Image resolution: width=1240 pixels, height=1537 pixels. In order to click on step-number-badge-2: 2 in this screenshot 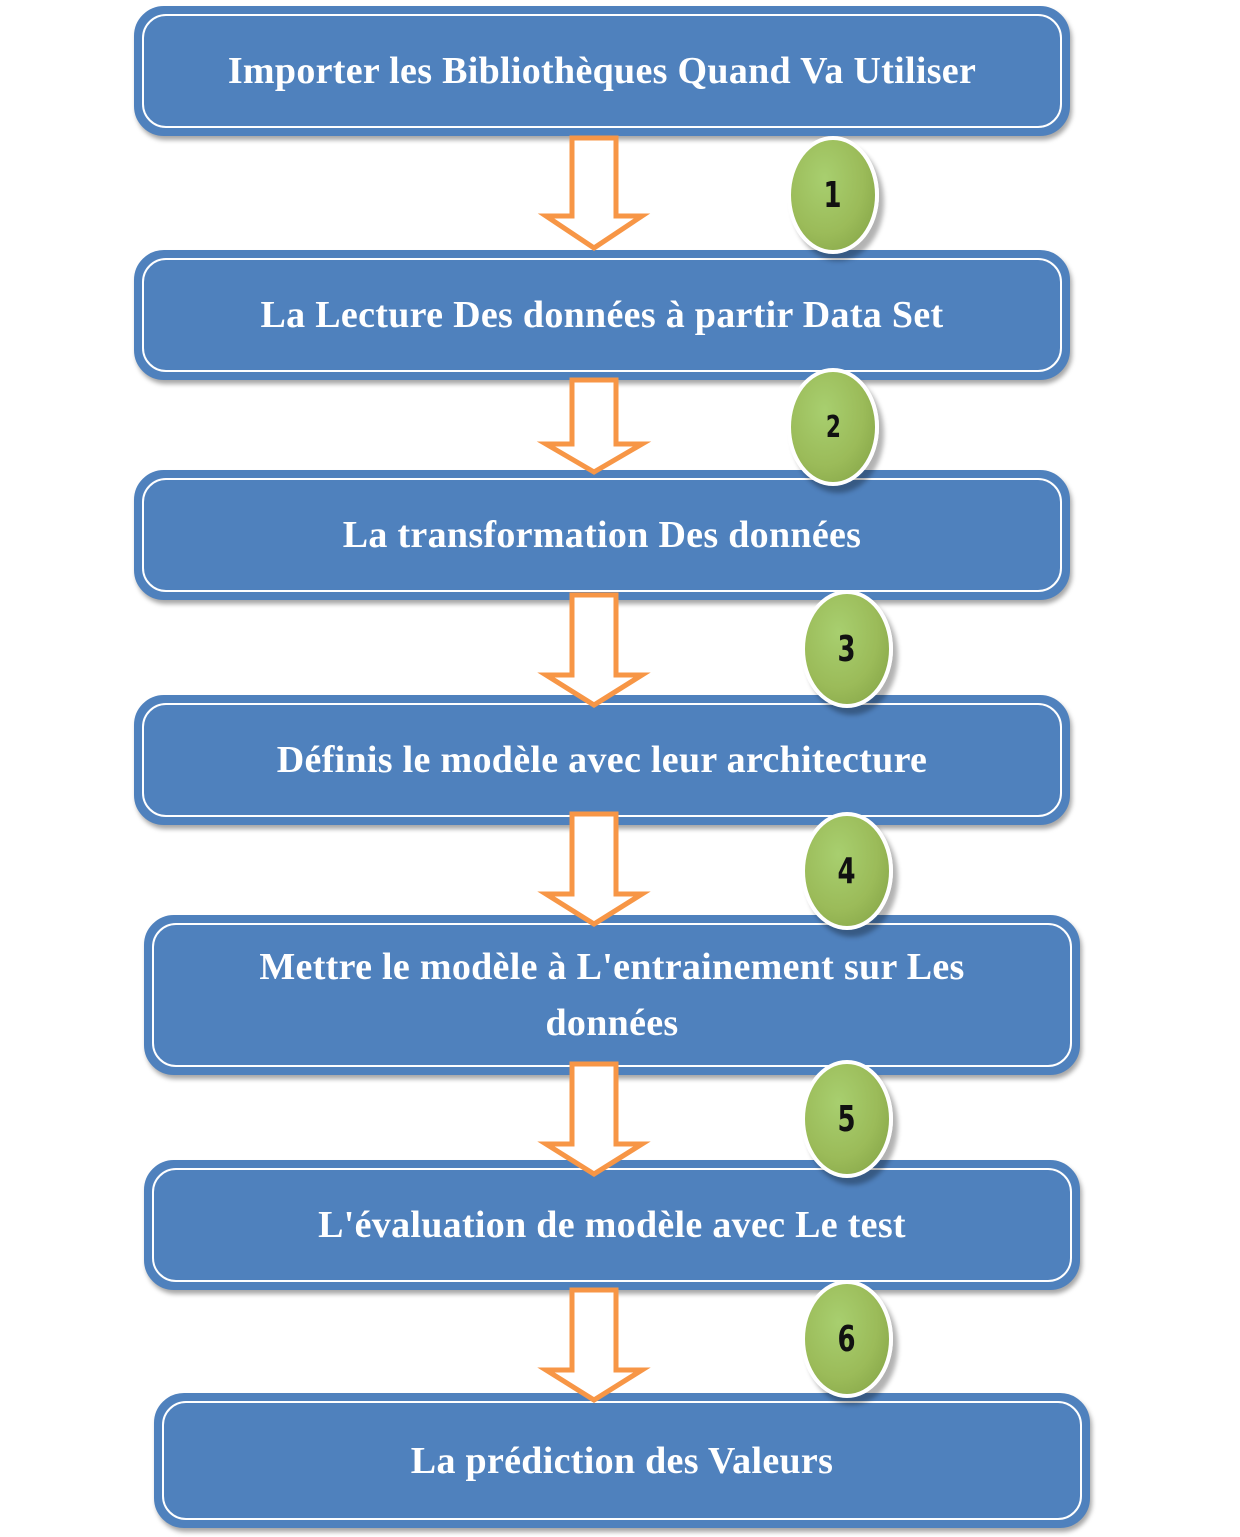, I will do `click(833, 427)`.